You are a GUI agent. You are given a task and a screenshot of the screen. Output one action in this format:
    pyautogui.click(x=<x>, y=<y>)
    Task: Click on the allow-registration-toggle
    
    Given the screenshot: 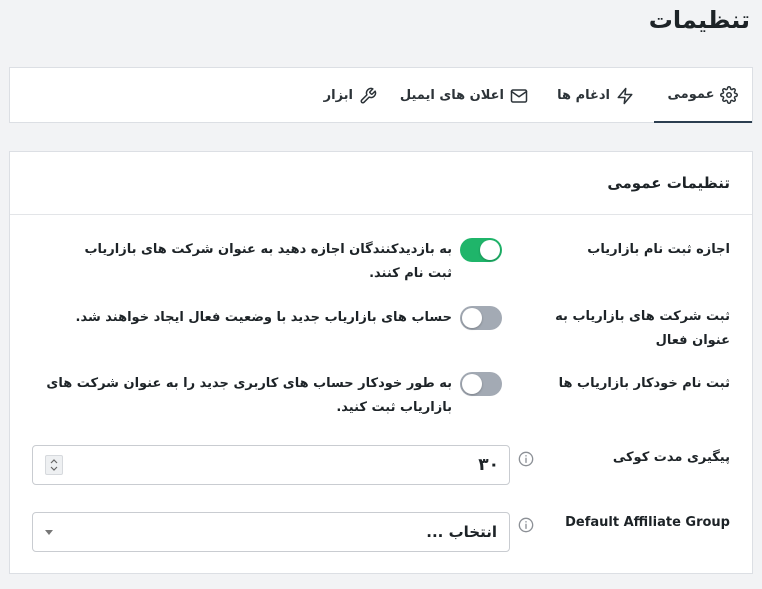 What is the action you would take?
    pyautogui.click(x=481, y=250)
    